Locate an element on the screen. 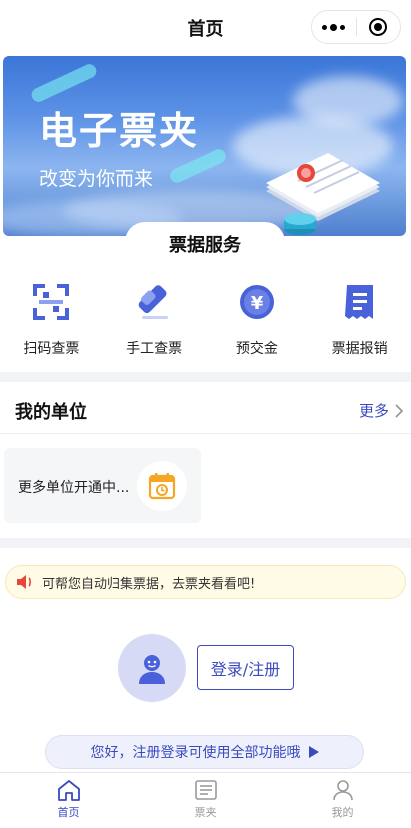 This screenshot has width=411, height=828. my-unit-title: 我的单位 is located at coordinates (51, 412).